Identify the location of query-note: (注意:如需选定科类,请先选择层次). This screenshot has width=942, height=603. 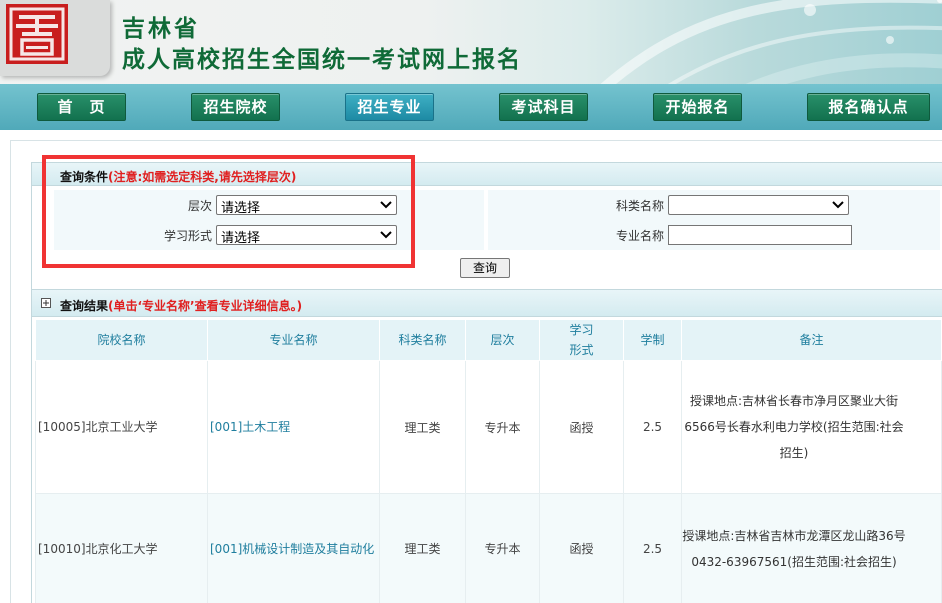
(202, 177).